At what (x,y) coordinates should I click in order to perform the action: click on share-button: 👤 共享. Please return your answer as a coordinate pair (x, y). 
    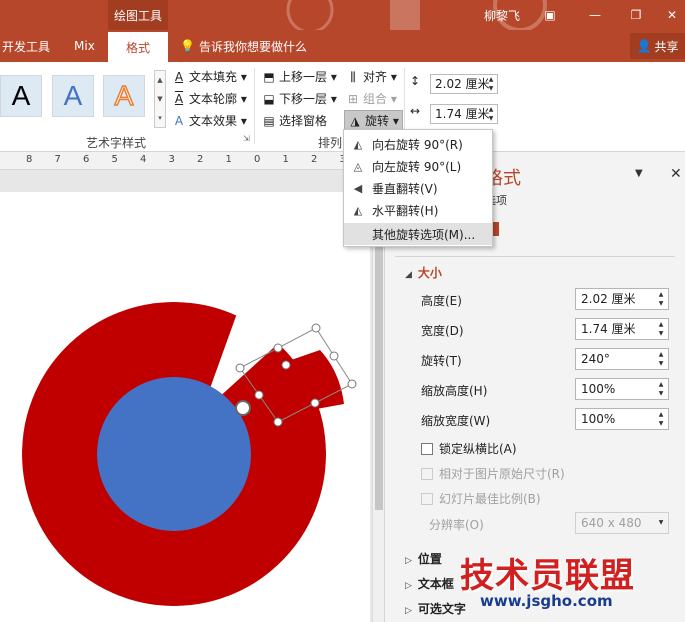
    Looking at the image, I should click on (657, 46).